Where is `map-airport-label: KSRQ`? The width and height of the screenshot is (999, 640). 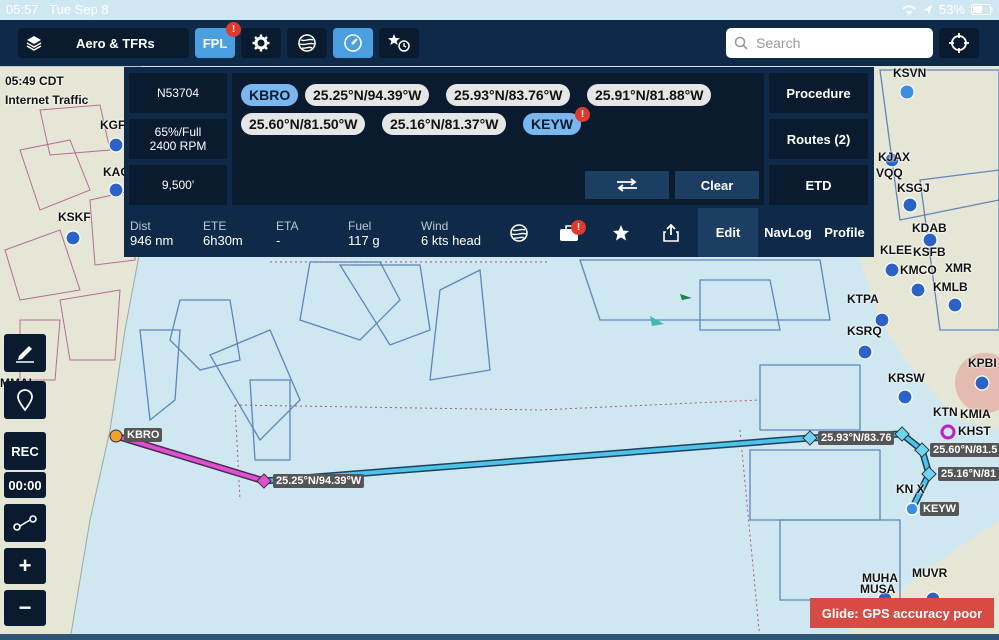 map-airport-label: KSRQ is located at coordinates (864, 331).